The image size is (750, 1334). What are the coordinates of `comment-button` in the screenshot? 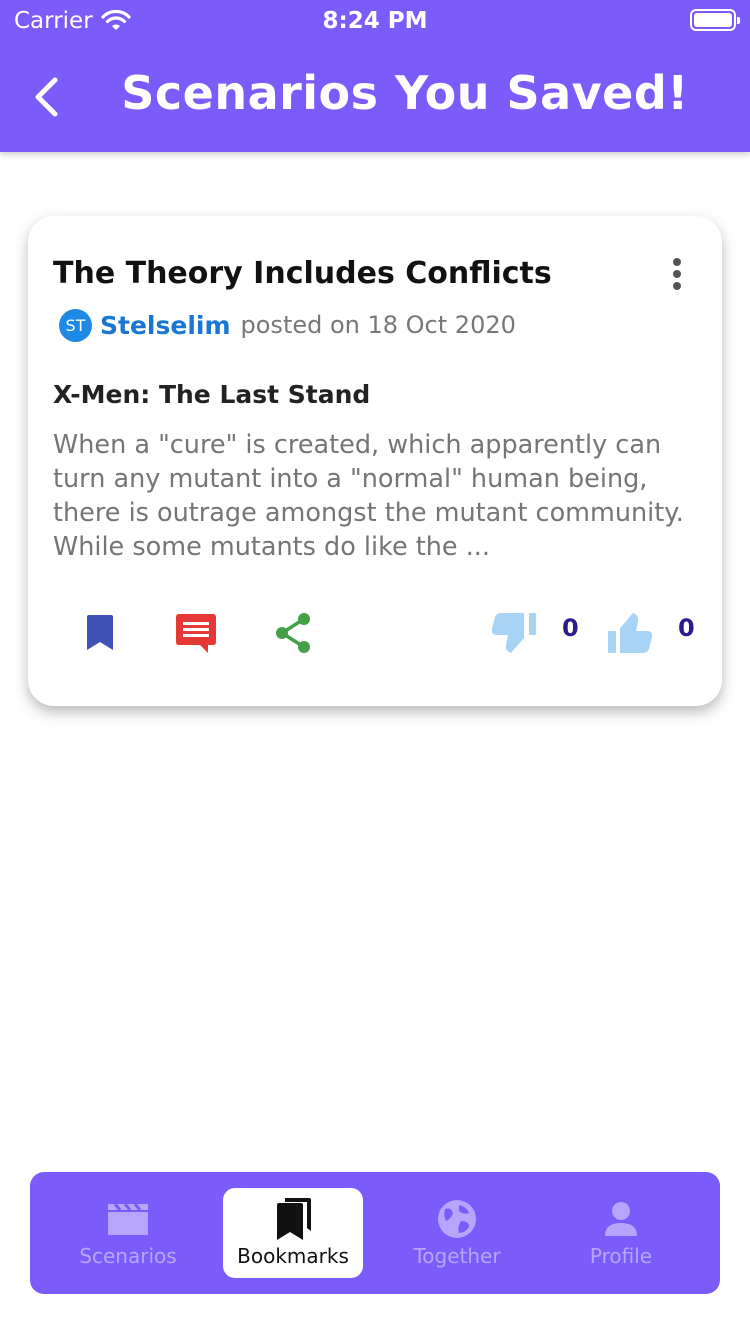 It's located at (196, 633).